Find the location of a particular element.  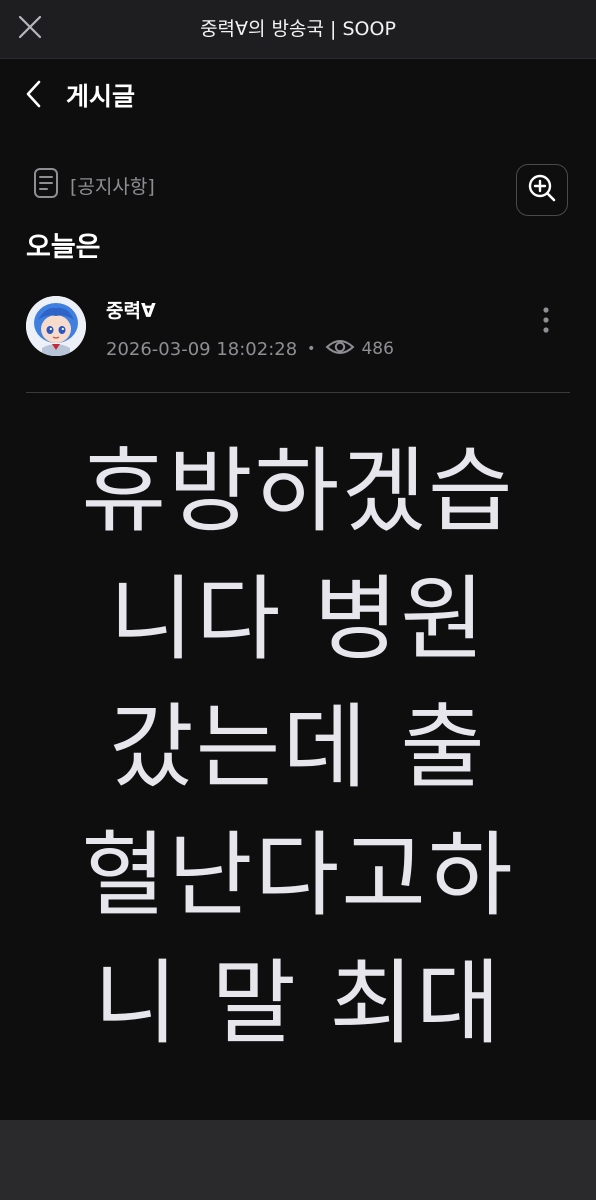

eye-icon is located at coordinates (340, 349).